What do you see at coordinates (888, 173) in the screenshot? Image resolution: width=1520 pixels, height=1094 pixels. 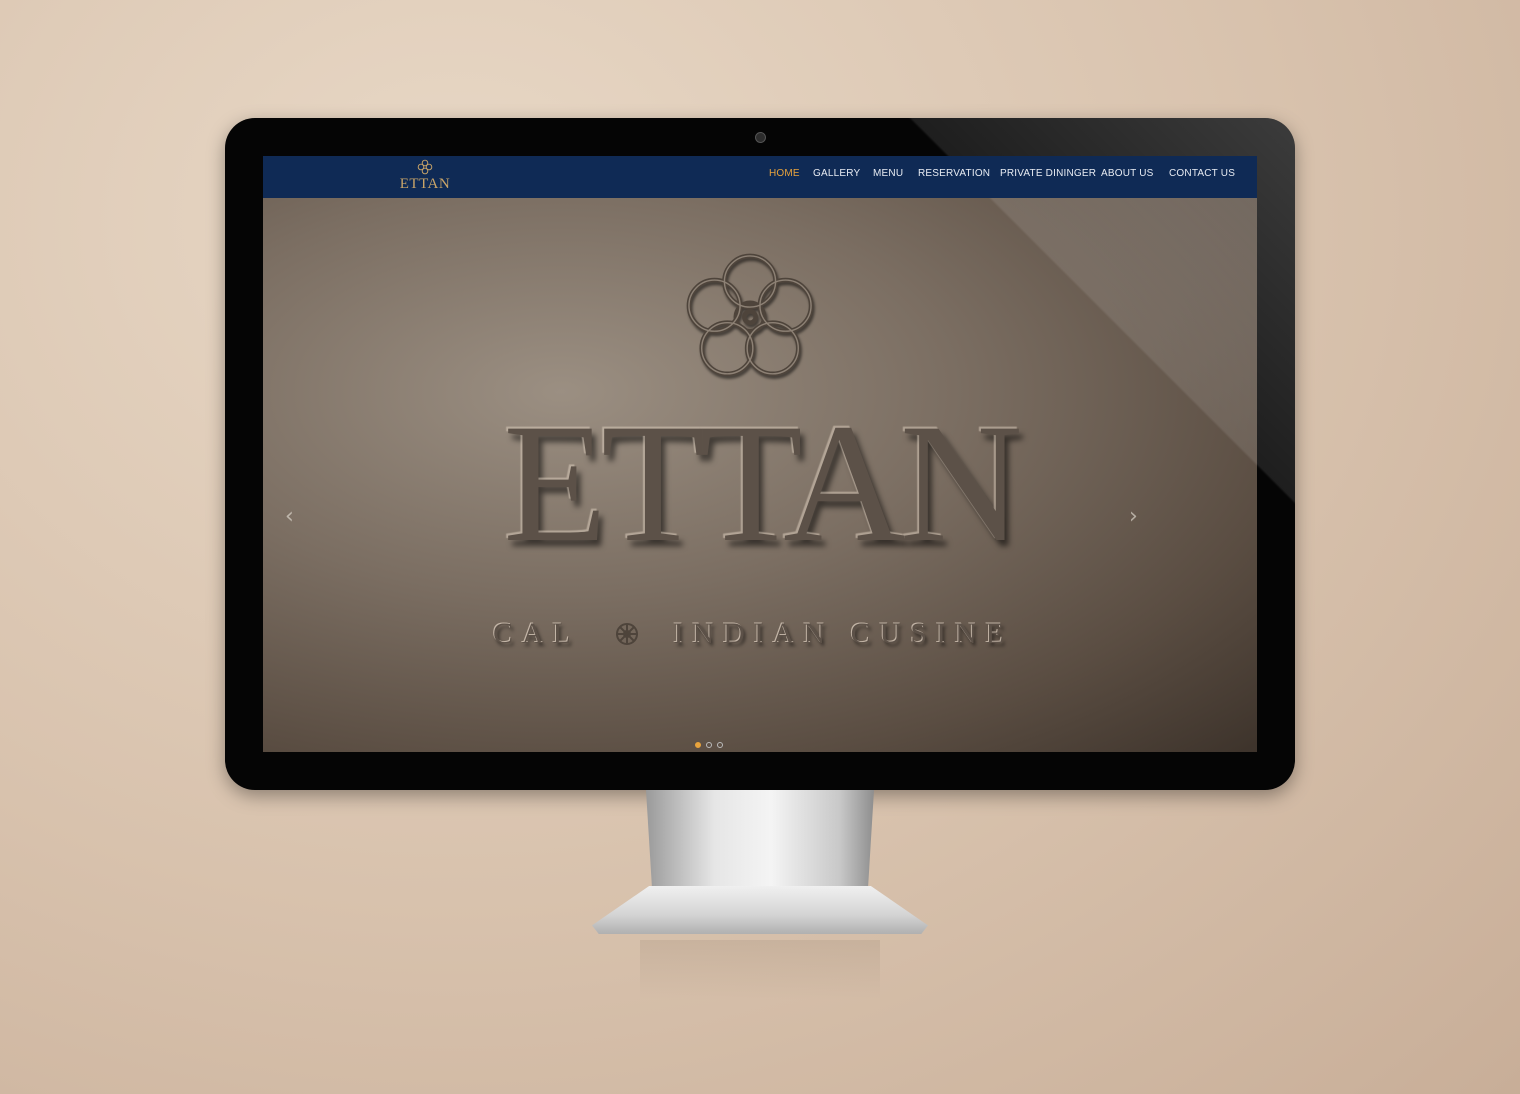 I see `nav-menu: MENU` at bounding box center [888, 173].